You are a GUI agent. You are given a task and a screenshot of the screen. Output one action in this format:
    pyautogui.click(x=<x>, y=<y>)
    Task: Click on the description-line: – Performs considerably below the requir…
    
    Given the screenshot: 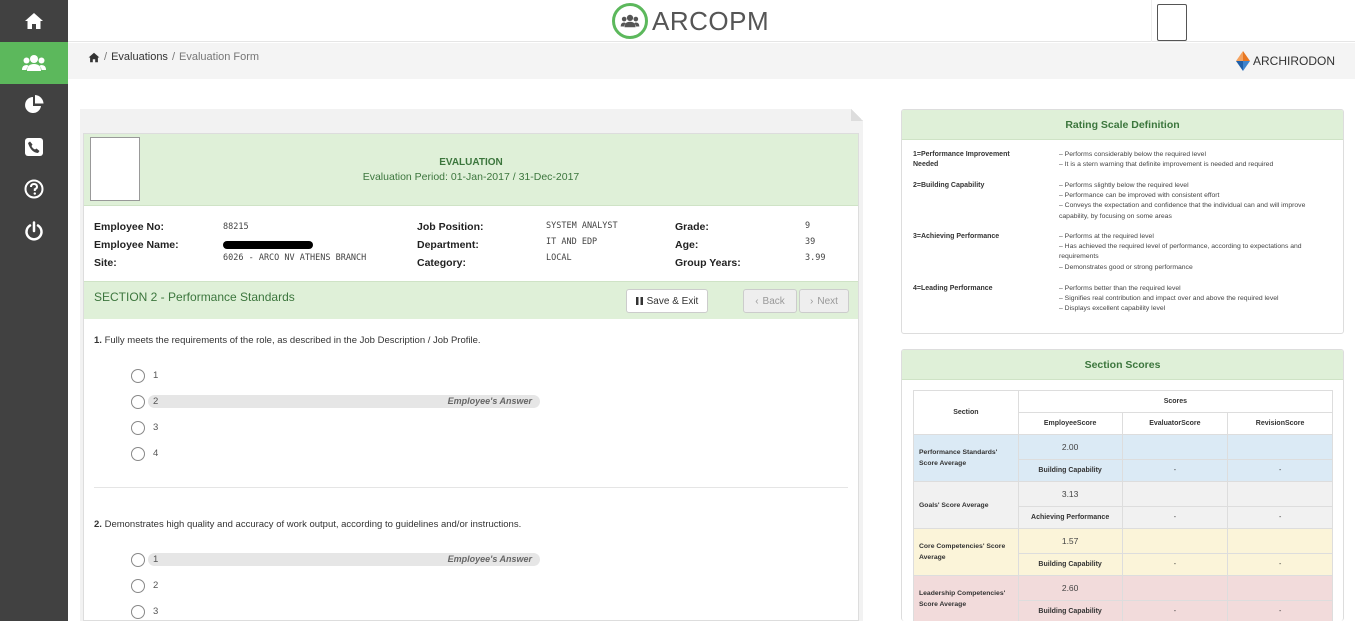 What is the action you would take?
    pyautogui.click(x=1132, y=154)
    